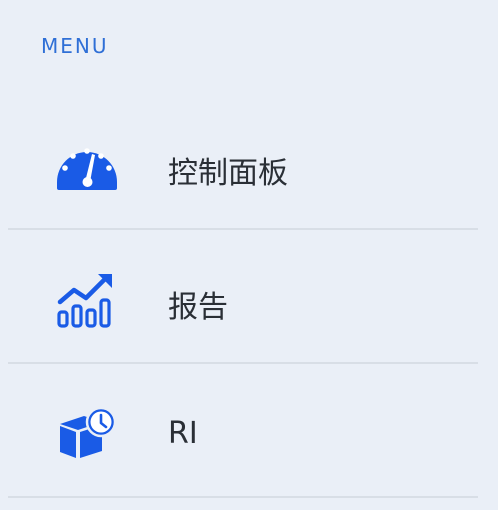 Image resolution: width=498 pixels, height=510 pixels. What do you see at coordinates (87, 166) in the screenshot?
I see `dashboard-gauge-icon` at bounding box center [87, 166].